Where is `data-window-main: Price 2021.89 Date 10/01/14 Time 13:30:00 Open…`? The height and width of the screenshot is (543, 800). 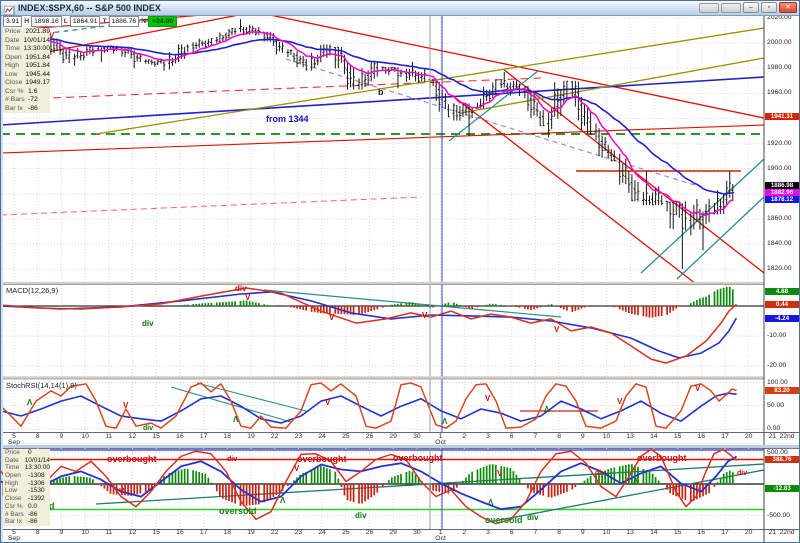
data-window-main: Price 2021.89 Date 10/01/14 Time 13:30:00 Open… is located at coordinates (26, 70).